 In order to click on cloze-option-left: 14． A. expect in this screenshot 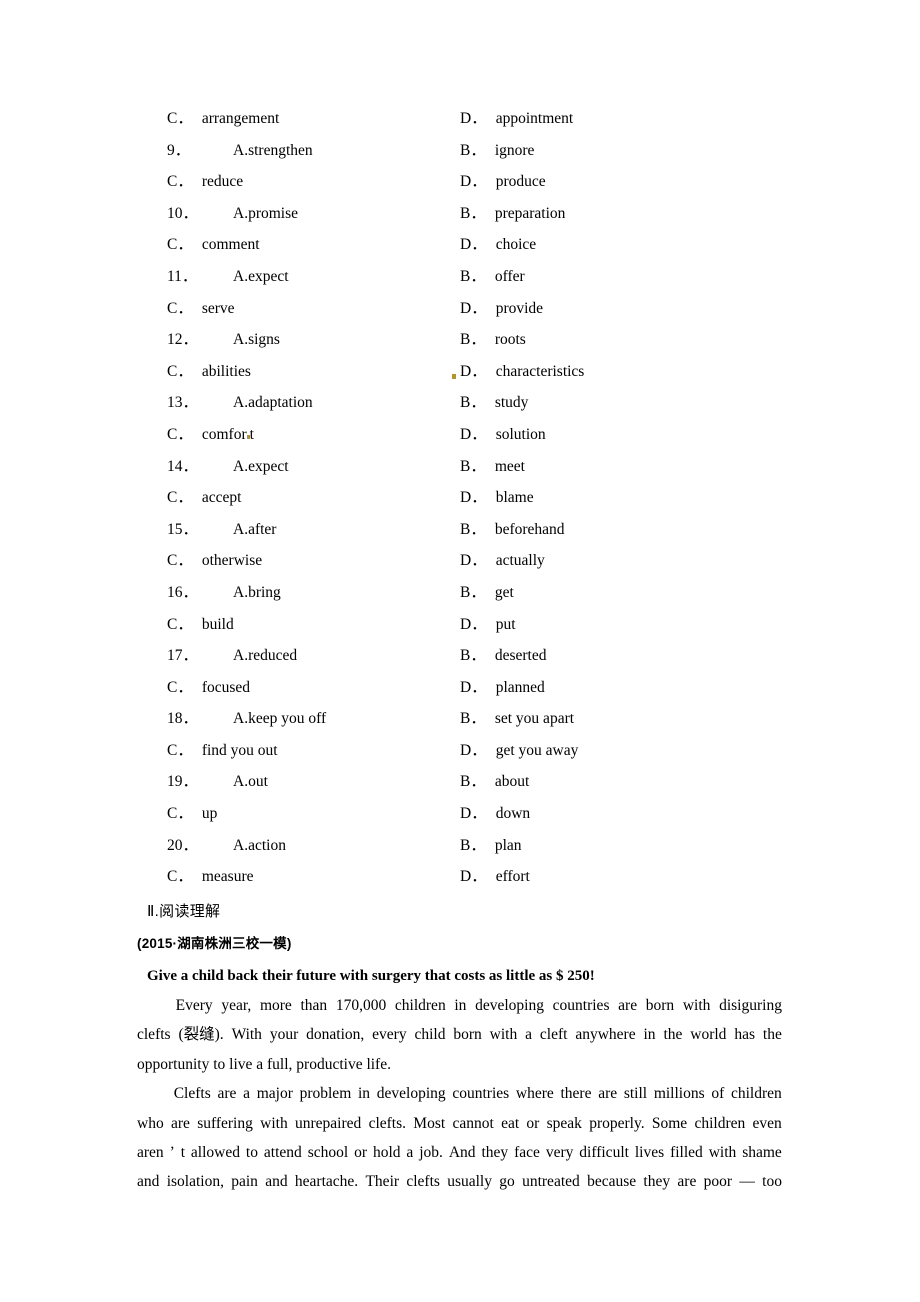, I will do `click(298, 466)`.